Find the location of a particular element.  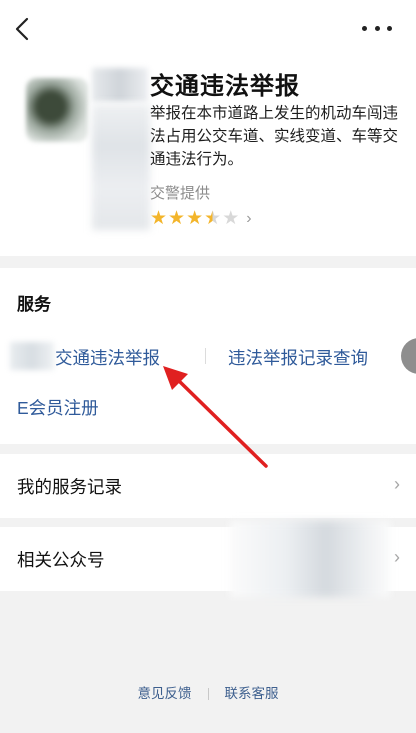

rating-stars: ★ ★ ★ ★ ★ › is located at coordinates (201, 219).